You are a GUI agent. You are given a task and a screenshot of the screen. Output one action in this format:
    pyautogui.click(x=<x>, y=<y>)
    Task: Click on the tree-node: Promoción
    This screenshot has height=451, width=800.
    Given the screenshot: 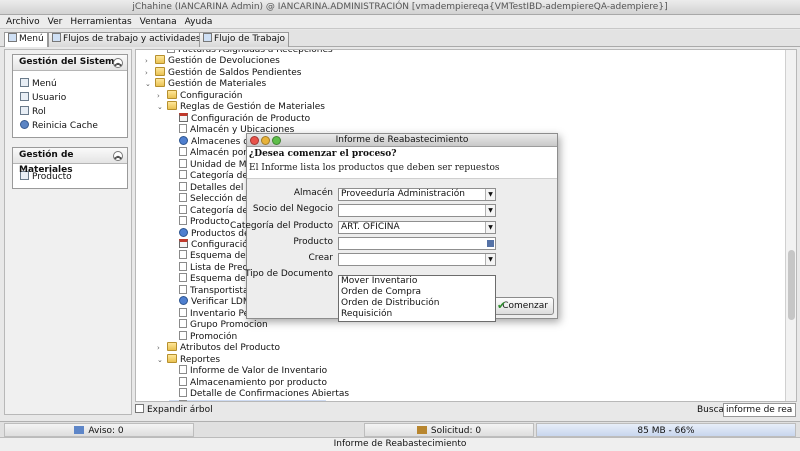 What is the action you would take?
    pyautogui.click(x=203, y=336)
    